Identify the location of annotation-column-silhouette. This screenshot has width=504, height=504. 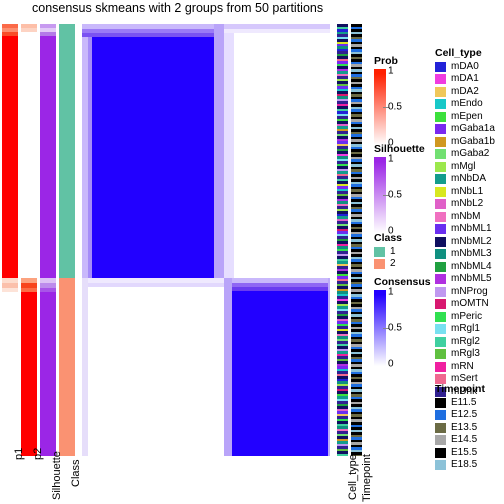
(48, 240).